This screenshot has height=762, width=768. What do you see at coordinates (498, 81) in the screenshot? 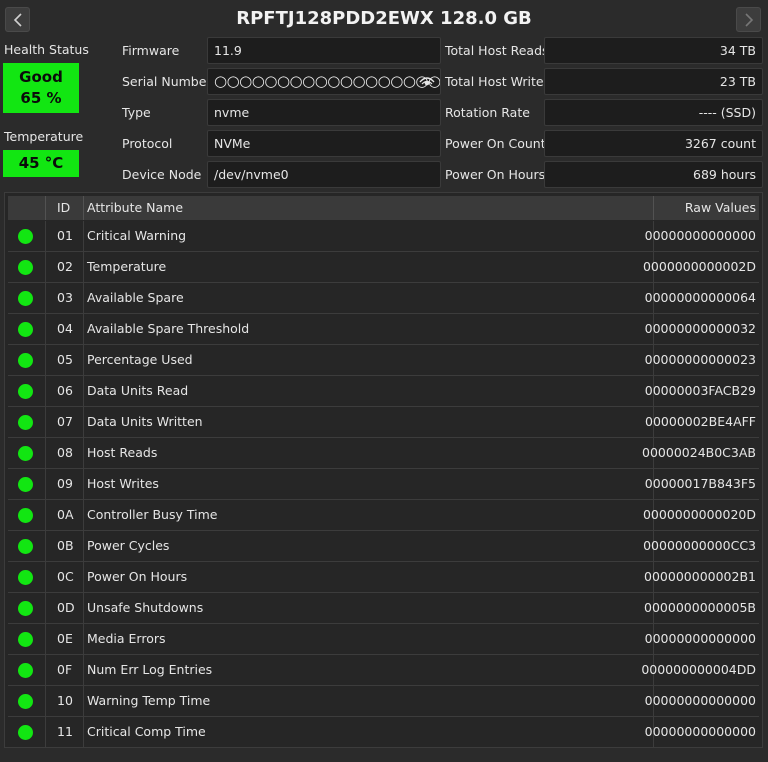
I see `total-host-writes-label: Total Host Writes` at bounding box center [498, 81].